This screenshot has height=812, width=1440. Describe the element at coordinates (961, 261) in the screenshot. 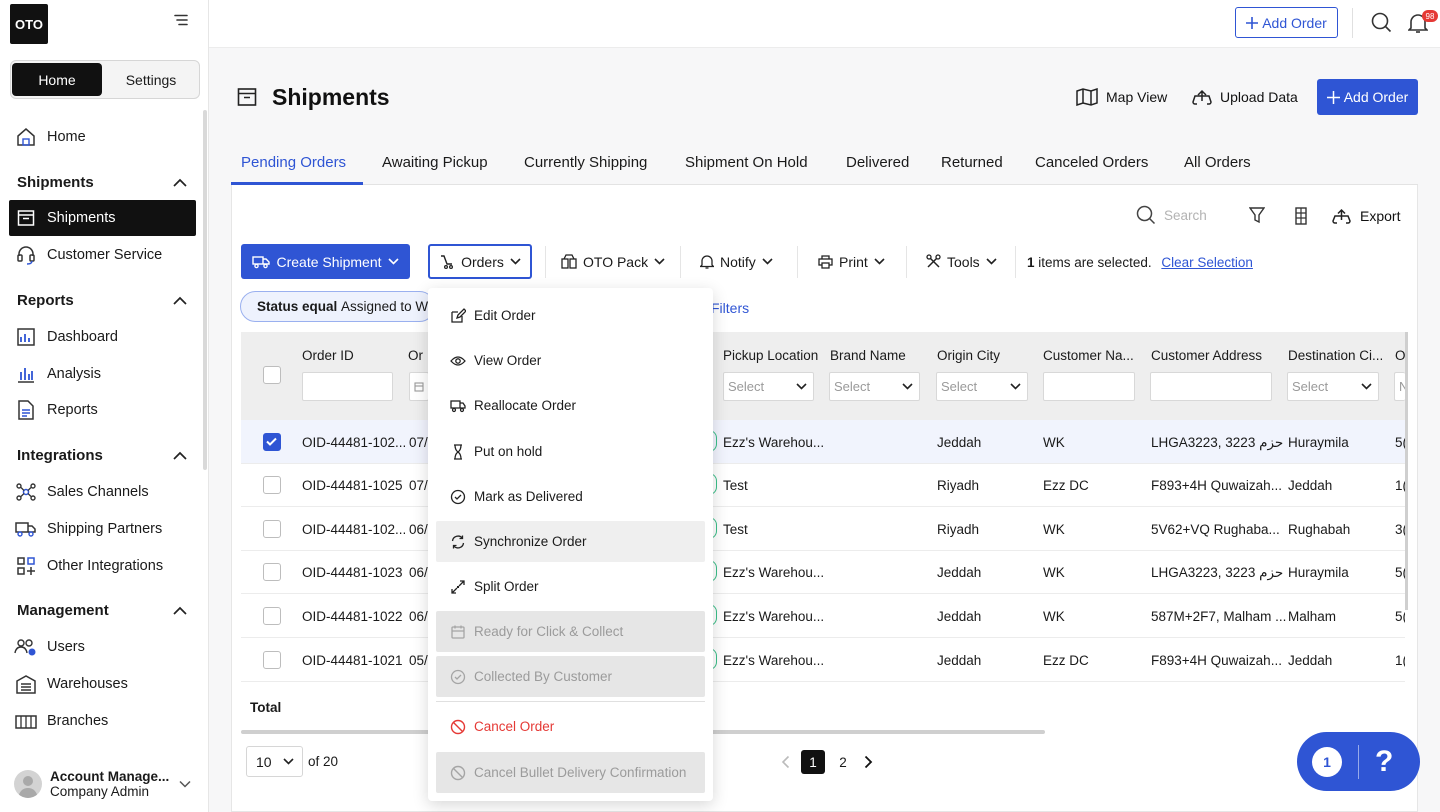

I see `tools-button: Tools` at that location.